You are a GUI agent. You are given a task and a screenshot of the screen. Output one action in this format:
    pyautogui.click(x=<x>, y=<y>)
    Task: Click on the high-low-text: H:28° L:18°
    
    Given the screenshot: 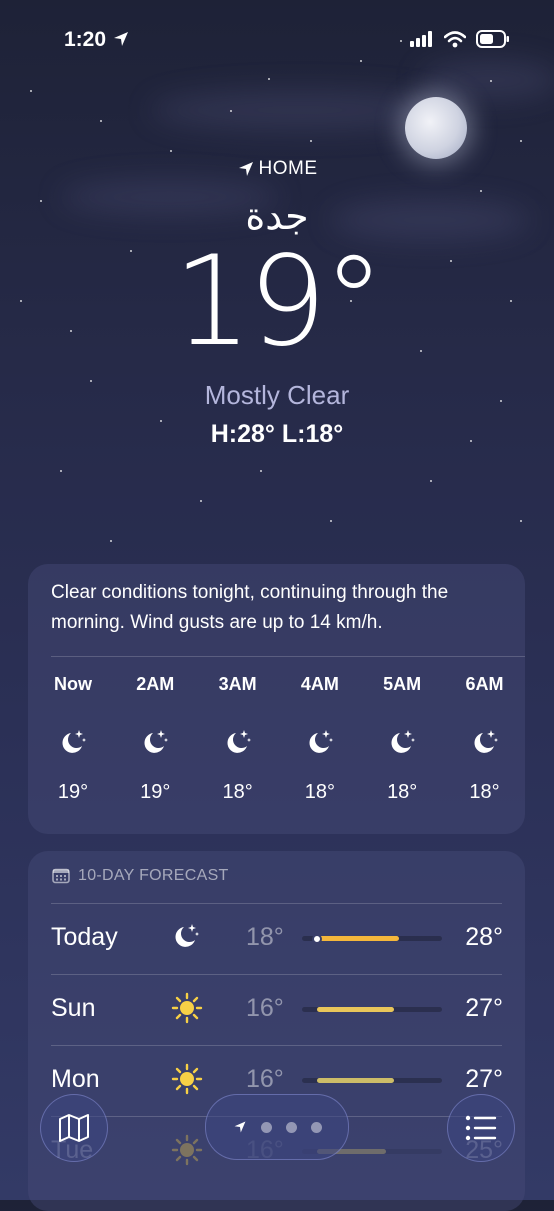 What is the action you would take?
    pyautogui.click(x=277, y=434)
    